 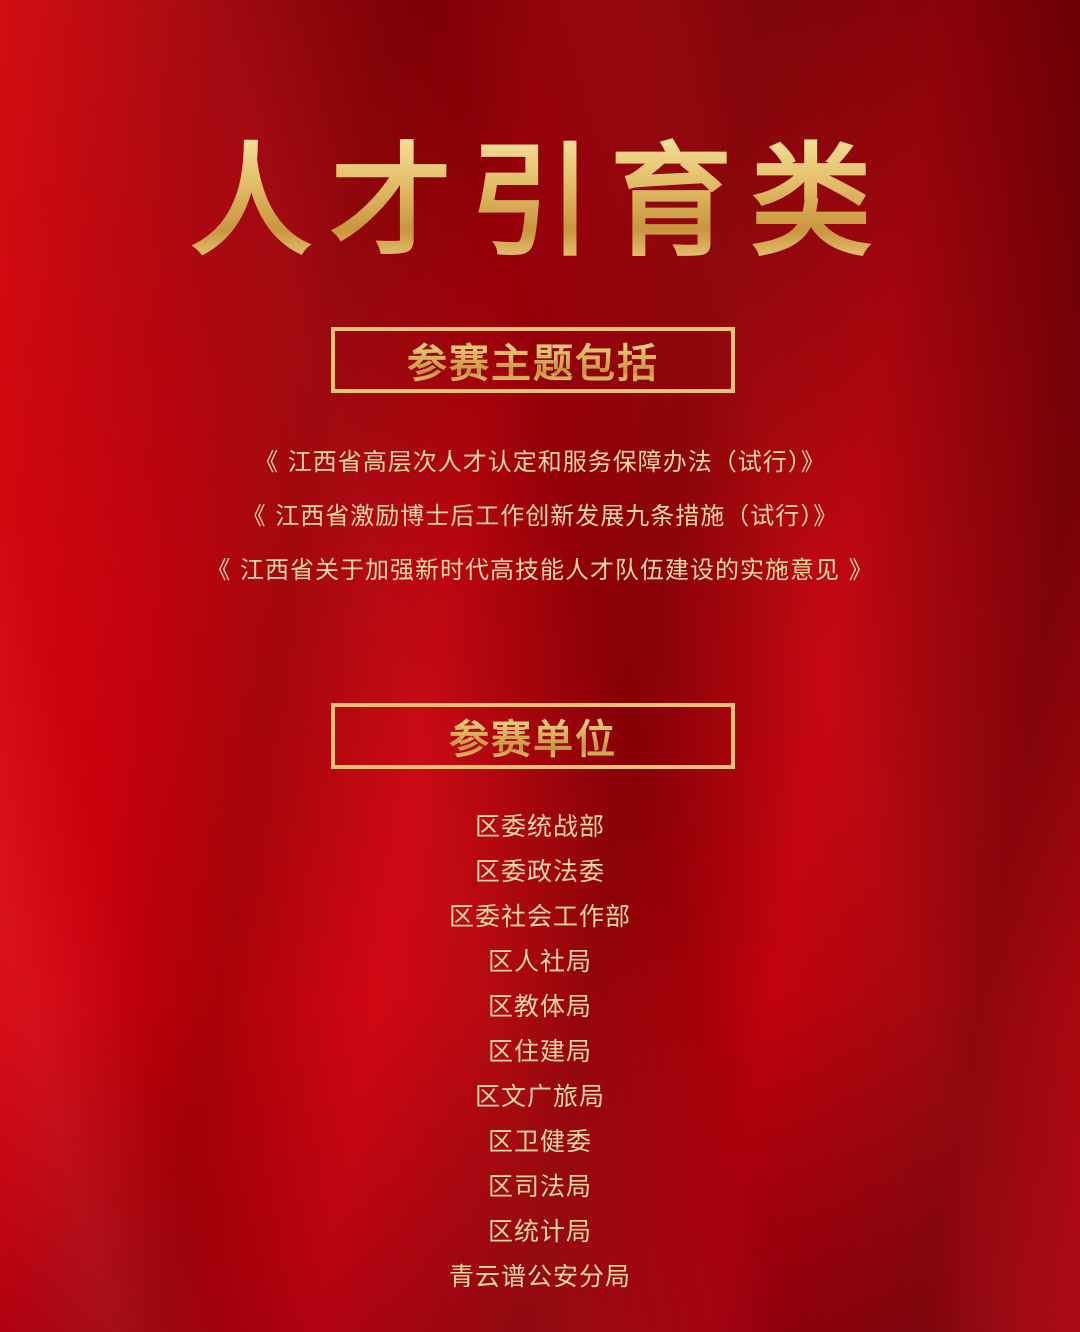 I want to click on unit-item: 区委政法委, so click(x=539, y=871).